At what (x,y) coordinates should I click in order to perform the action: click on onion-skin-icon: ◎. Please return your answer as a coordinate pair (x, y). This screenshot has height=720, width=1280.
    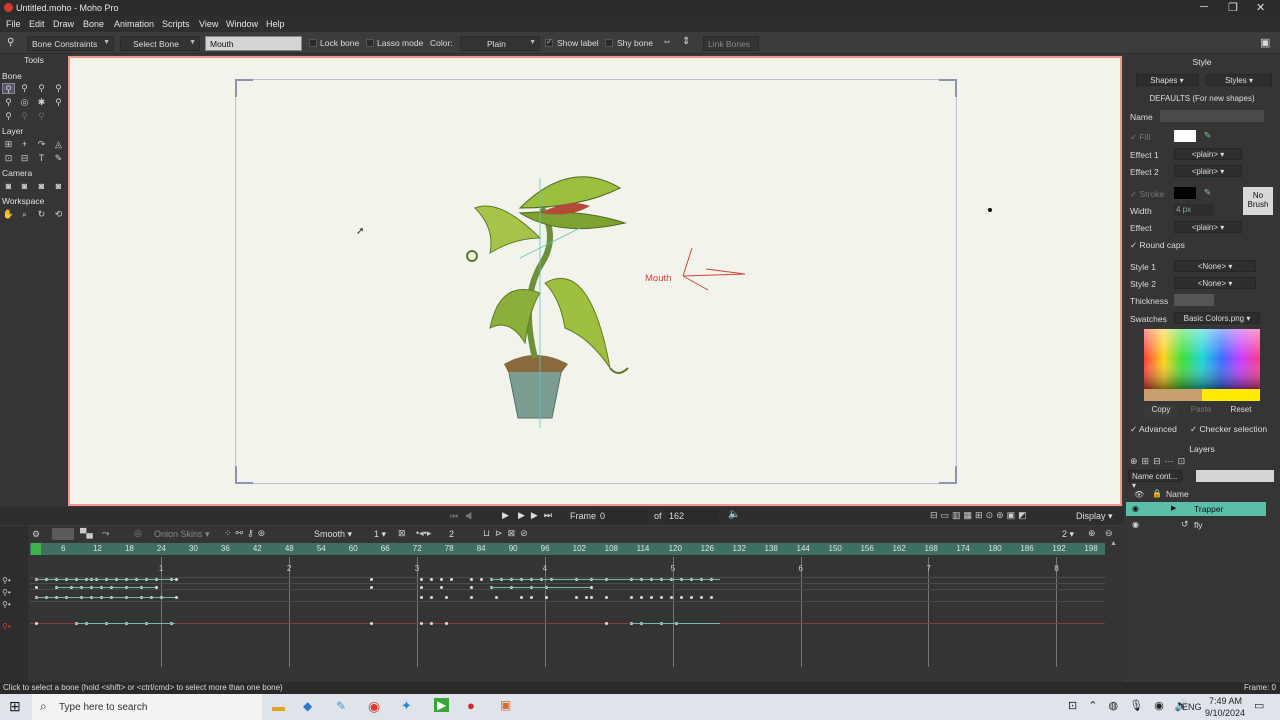
    Looking at the image, I should click on (138, 533).